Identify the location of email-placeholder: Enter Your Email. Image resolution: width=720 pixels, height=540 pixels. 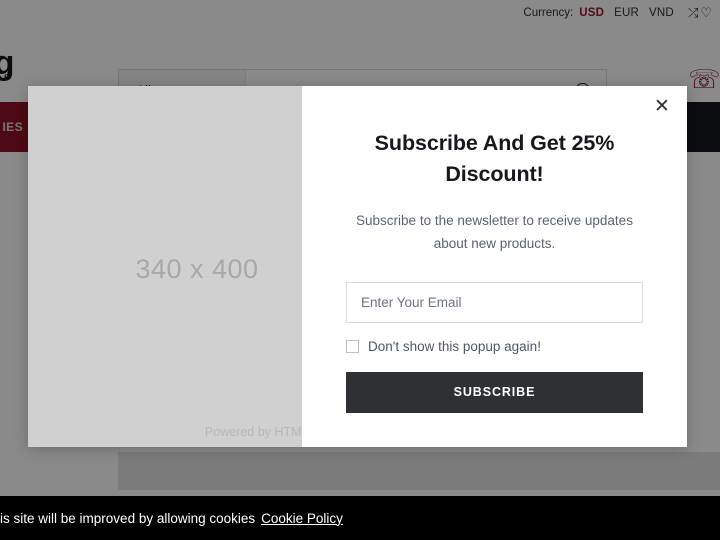
(411, 302).